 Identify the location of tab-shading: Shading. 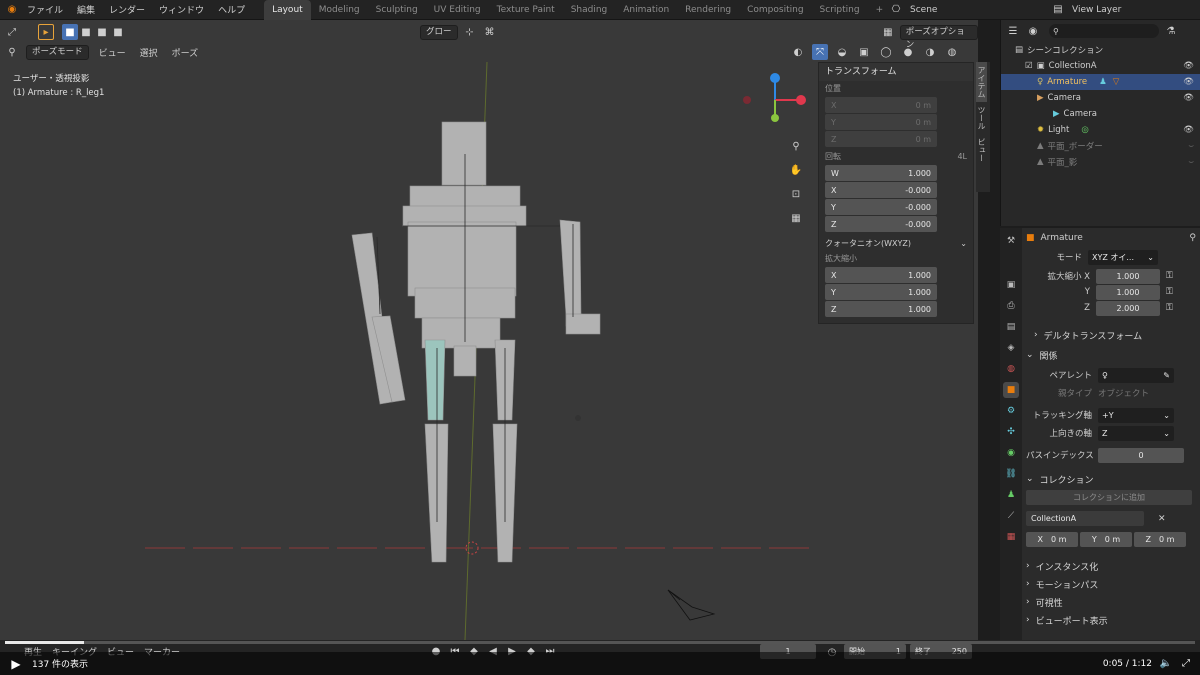
(589, 10).